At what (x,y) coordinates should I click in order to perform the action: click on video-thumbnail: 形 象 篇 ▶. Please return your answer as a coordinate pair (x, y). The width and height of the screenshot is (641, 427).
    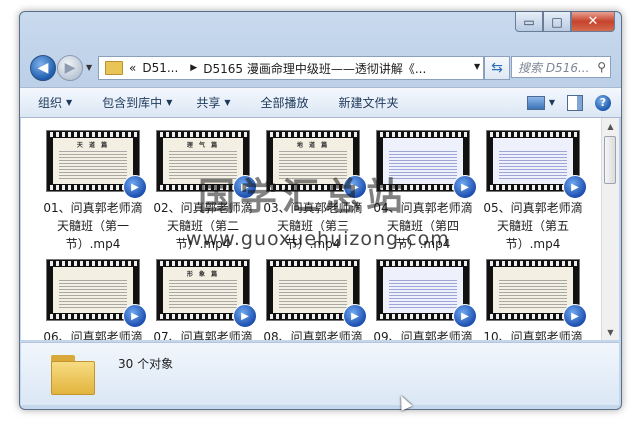
    Looking at the image, I should click on (206, 293).